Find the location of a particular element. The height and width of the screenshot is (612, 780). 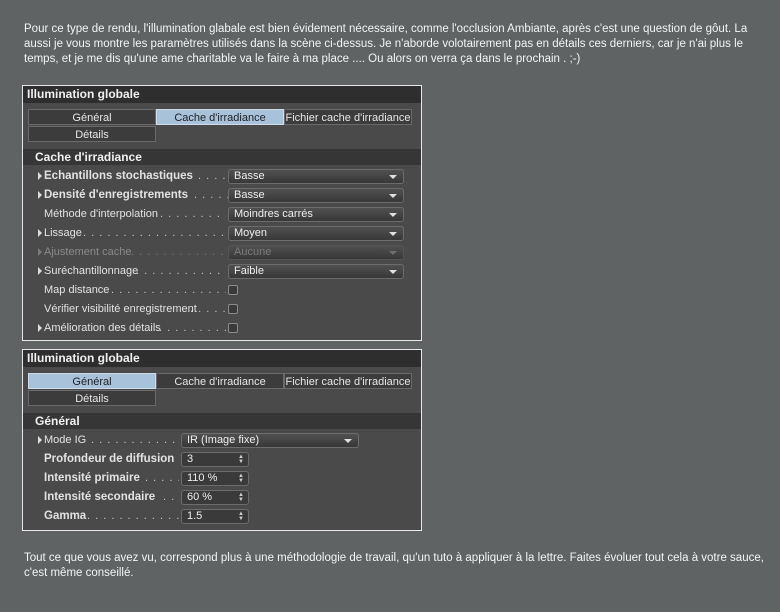

smoothing-dropdown: Moyen is located at coordinates (316, 233).